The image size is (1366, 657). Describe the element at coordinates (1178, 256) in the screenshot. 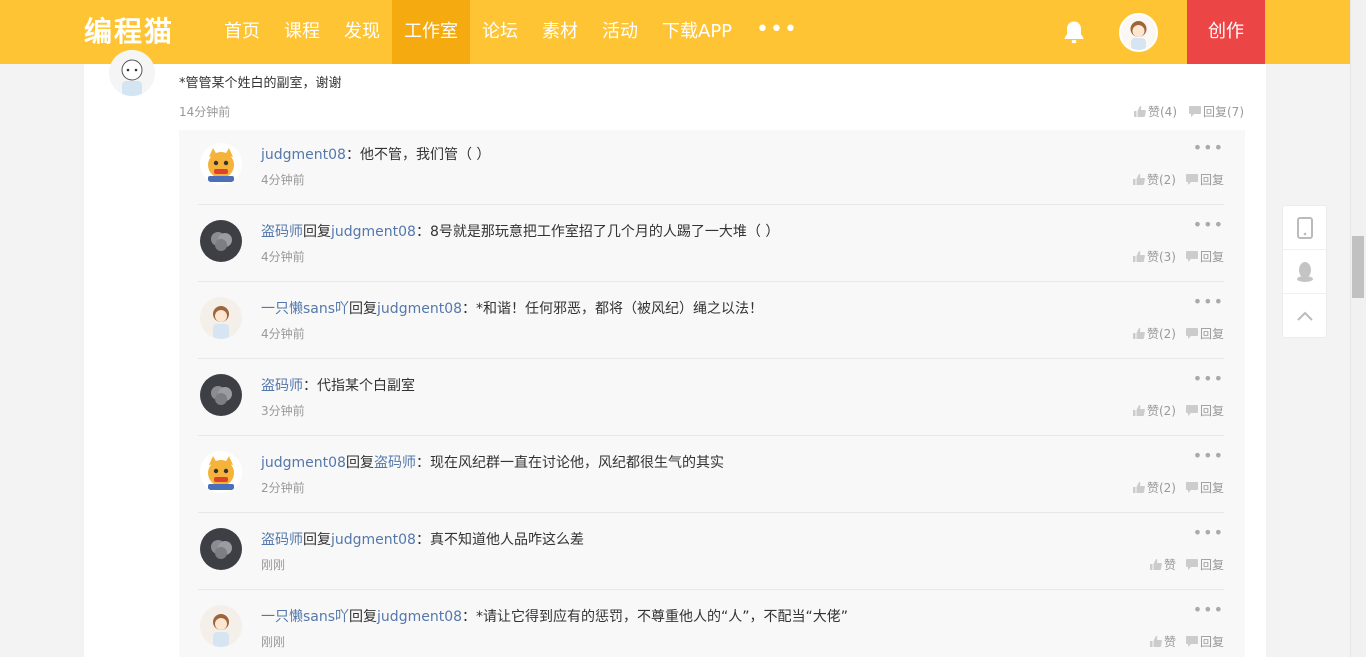

I see `reply-actions: 赞(3) 回复` at that location.